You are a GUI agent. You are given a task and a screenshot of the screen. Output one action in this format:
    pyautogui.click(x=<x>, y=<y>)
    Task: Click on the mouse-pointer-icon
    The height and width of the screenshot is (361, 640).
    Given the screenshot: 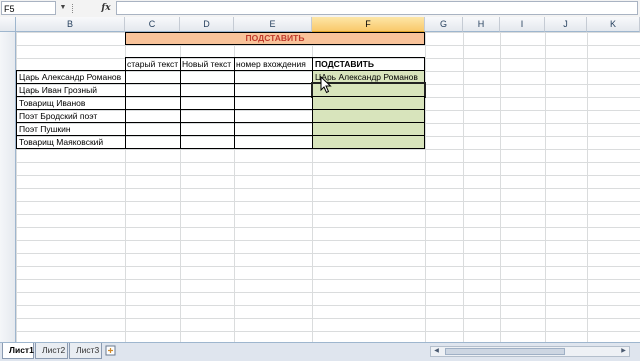 What is the action you would take?
    pyautogui.click(x=326, y=85)
    